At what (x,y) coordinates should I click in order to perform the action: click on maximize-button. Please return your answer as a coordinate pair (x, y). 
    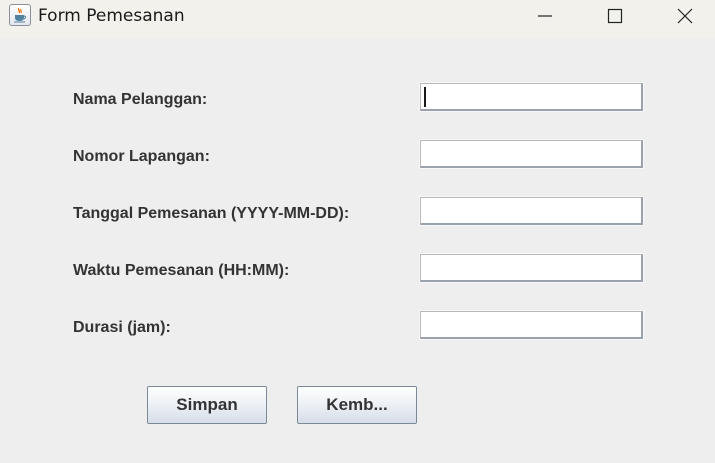
    Looking at the image, I should click on (615, 16).